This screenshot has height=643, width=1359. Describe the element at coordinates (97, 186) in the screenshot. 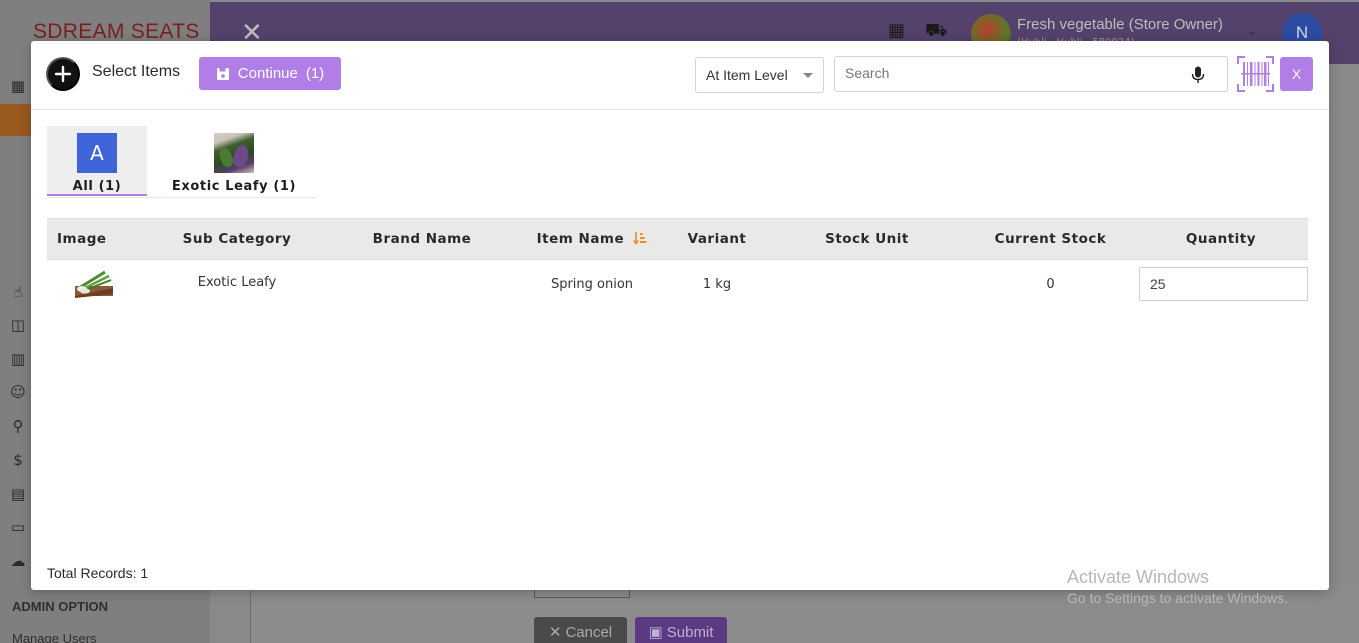

I see `tab-all-label: All (1)` at that location.